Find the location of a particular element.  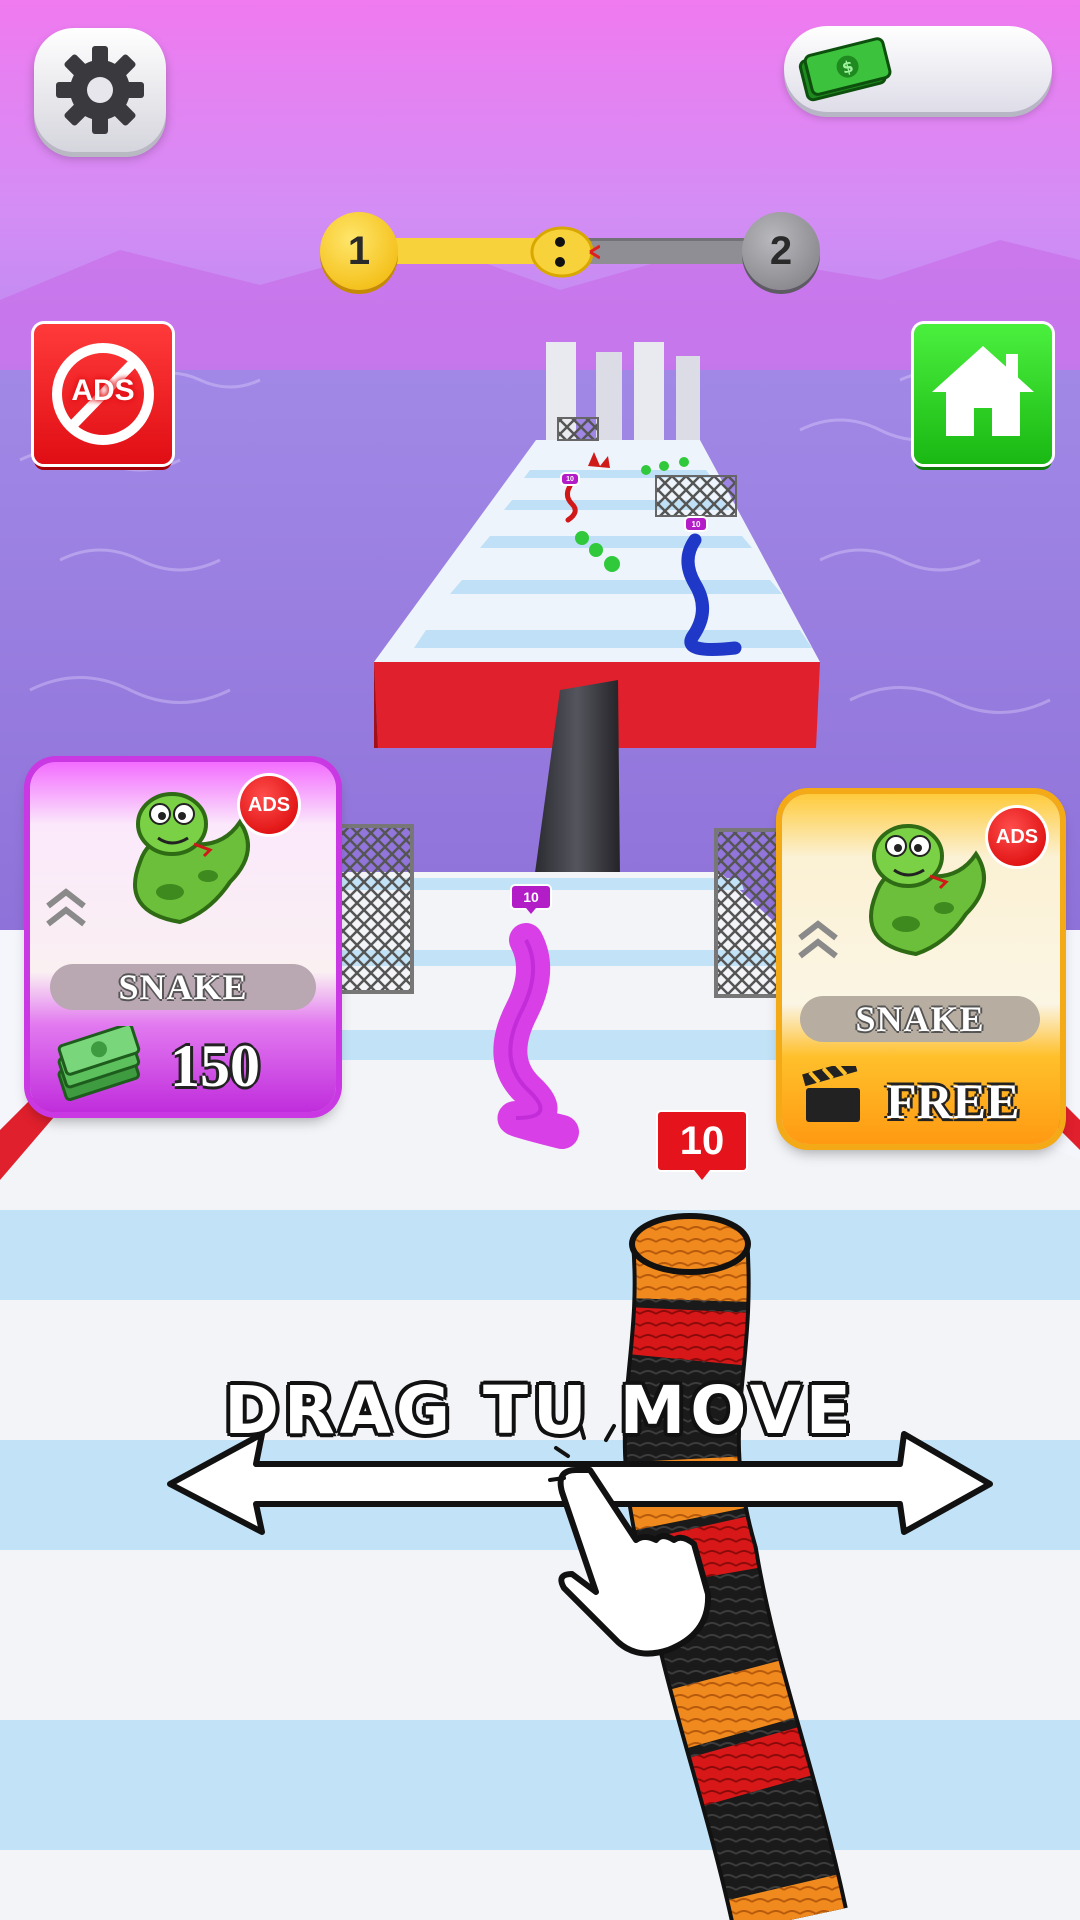

home-icon is located at coordinates (983, 391).